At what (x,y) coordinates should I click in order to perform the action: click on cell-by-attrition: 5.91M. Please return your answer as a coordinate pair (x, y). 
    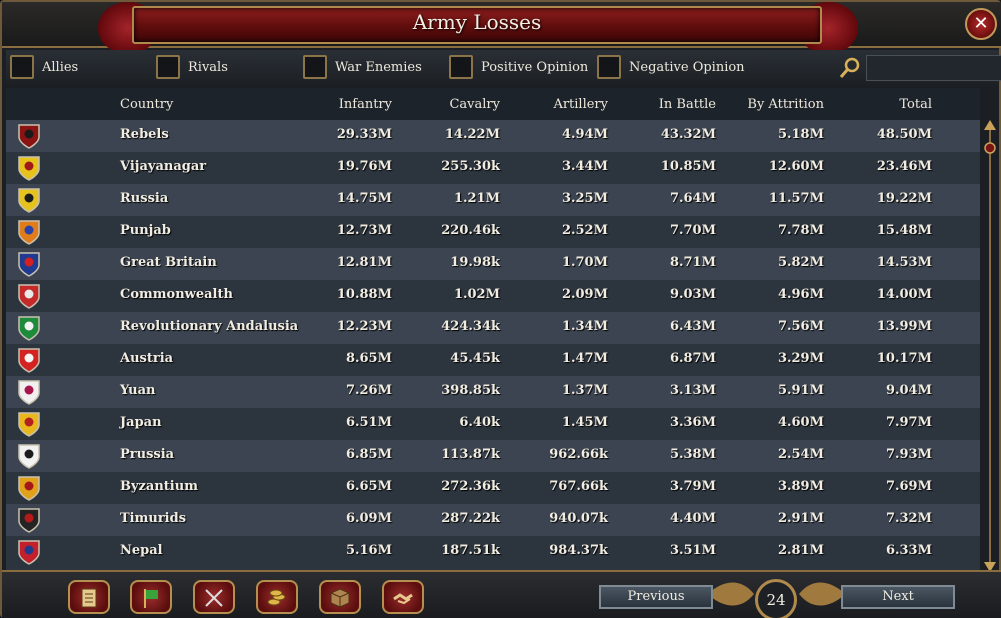
    Looking at the image, I should click on (800, 390).